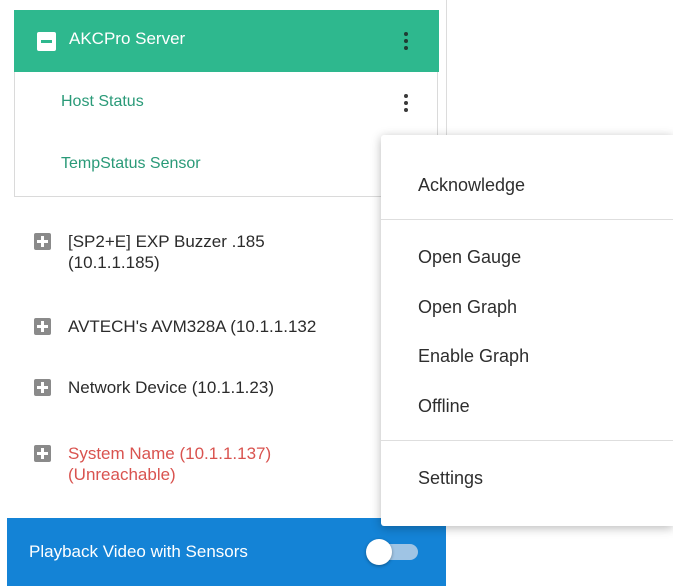 The image size is (673, 586). Describe the element at coordinates (450, 478) in the screenshot. I see `menu-item-settings: Settings` at that location.